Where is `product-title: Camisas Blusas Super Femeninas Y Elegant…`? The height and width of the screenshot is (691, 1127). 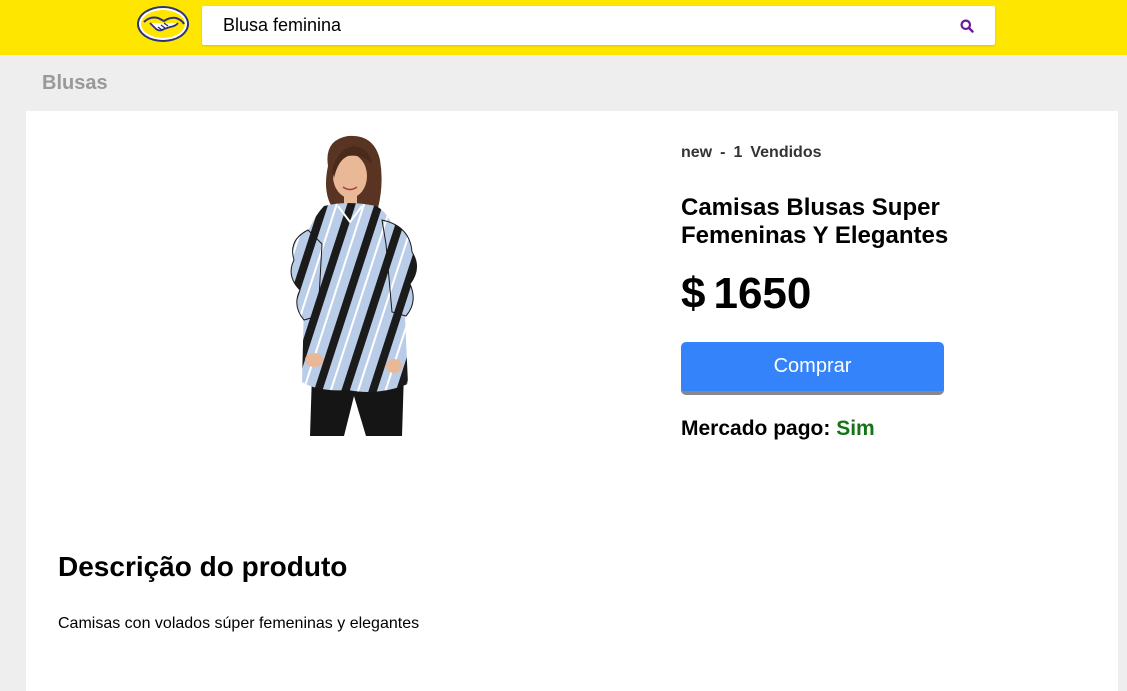
product-title: Camisas Blusas Super Femeninas Y Elegant… is located at coordinates (815, 221).